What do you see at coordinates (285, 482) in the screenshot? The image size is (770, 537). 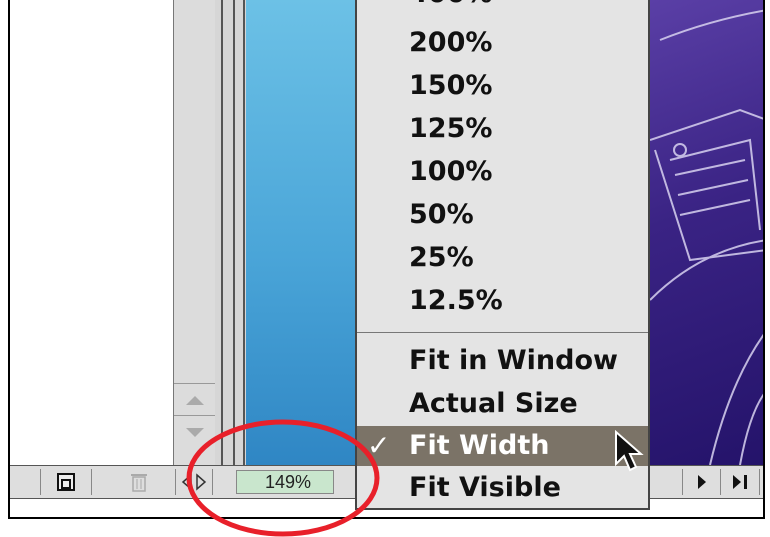 I see `zoom-level-field: 149%` at bounding box center [285, 482].